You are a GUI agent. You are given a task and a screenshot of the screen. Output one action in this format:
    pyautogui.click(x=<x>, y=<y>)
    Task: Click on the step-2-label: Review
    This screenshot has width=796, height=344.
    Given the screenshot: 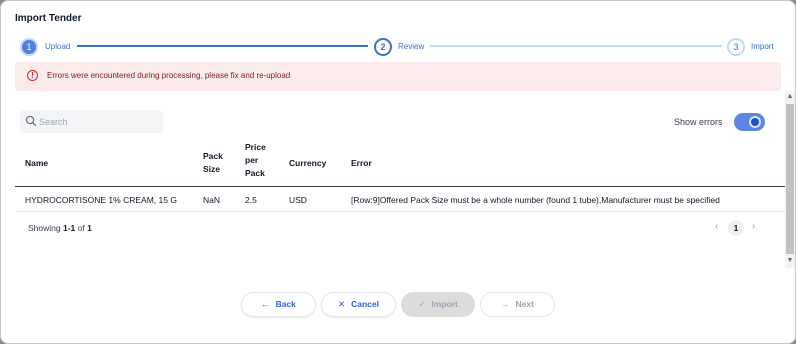 What is the action you would take?
    pyautogui.click(x=411, y=46)
    